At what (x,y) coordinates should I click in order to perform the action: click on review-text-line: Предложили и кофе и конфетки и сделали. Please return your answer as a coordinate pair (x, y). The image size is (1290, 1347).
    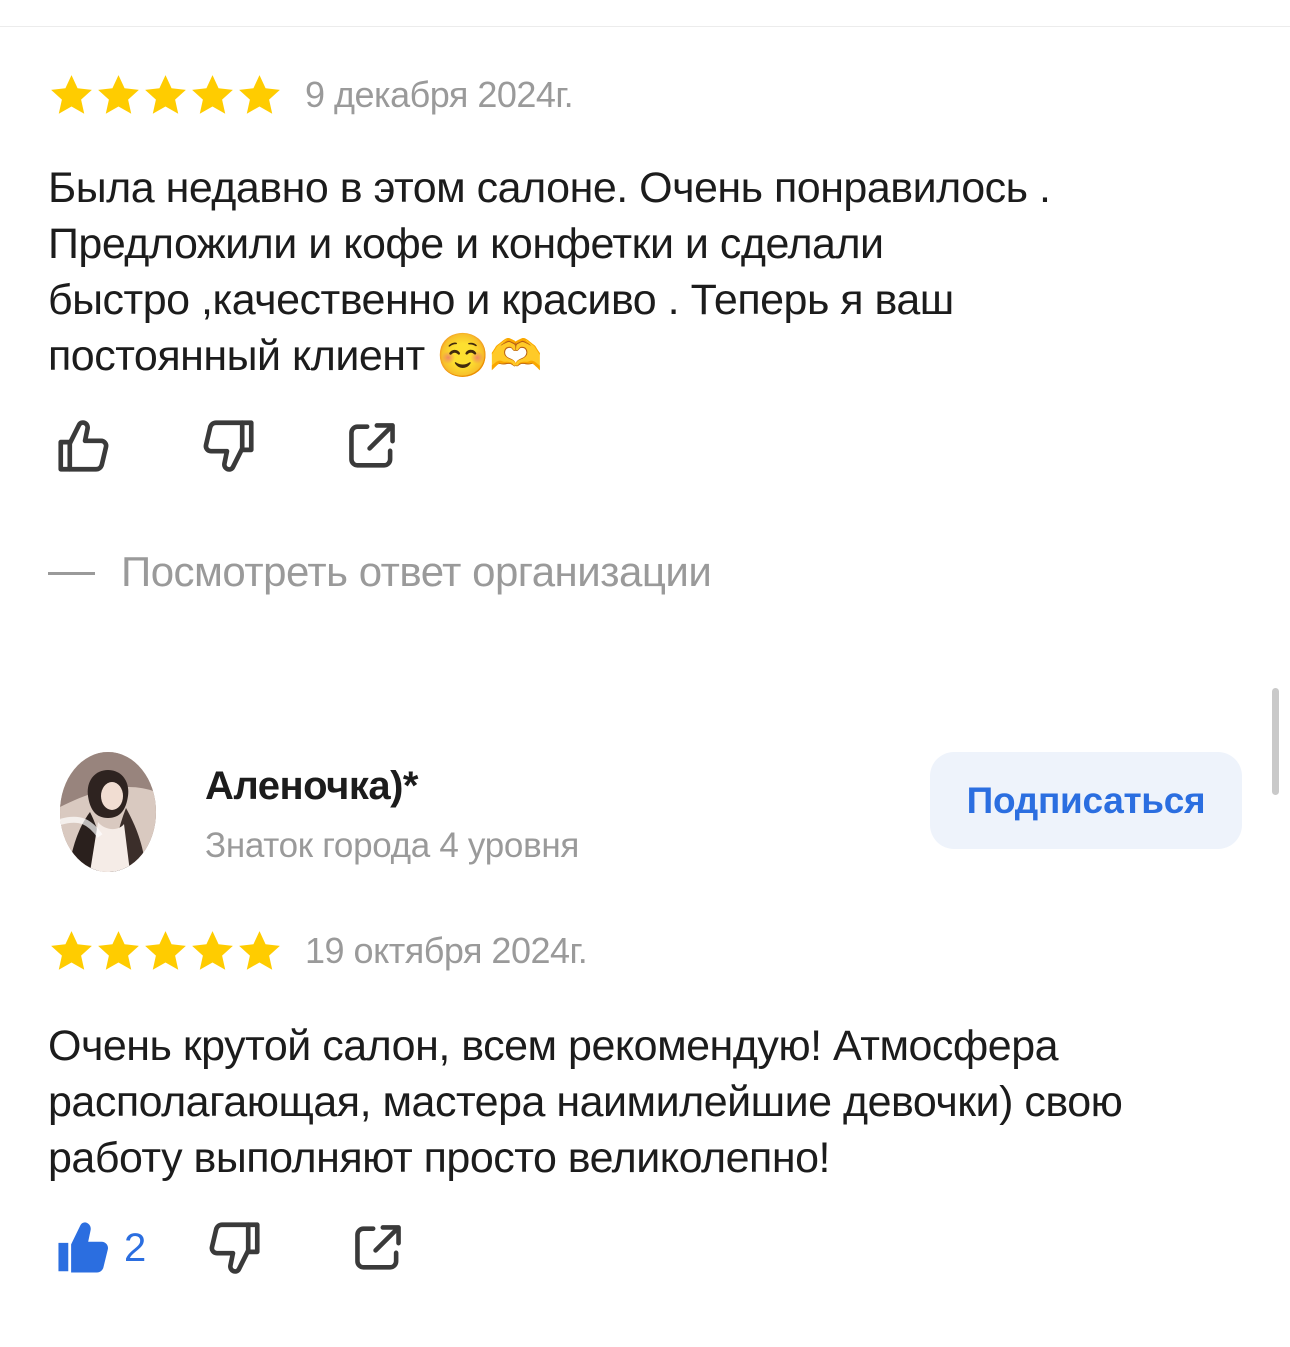
    Looking at the image, I should click on (466, 244).